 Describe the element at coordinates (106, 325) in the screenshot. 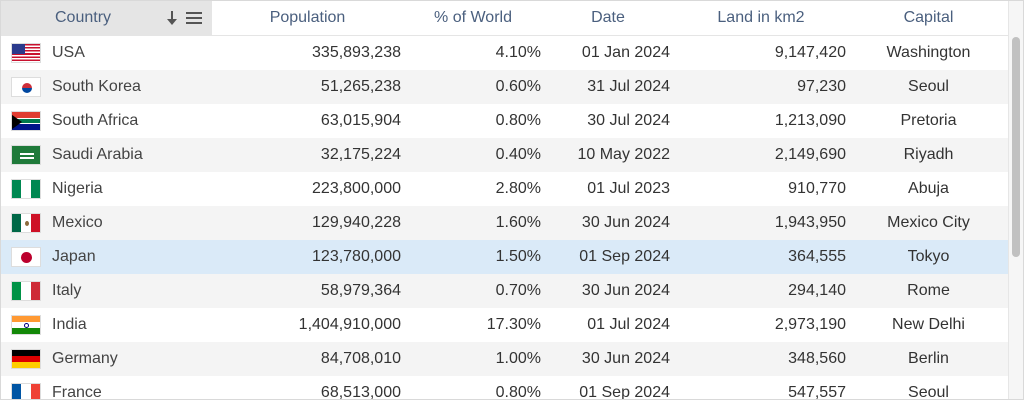

I see `cell-country: India` at that location.